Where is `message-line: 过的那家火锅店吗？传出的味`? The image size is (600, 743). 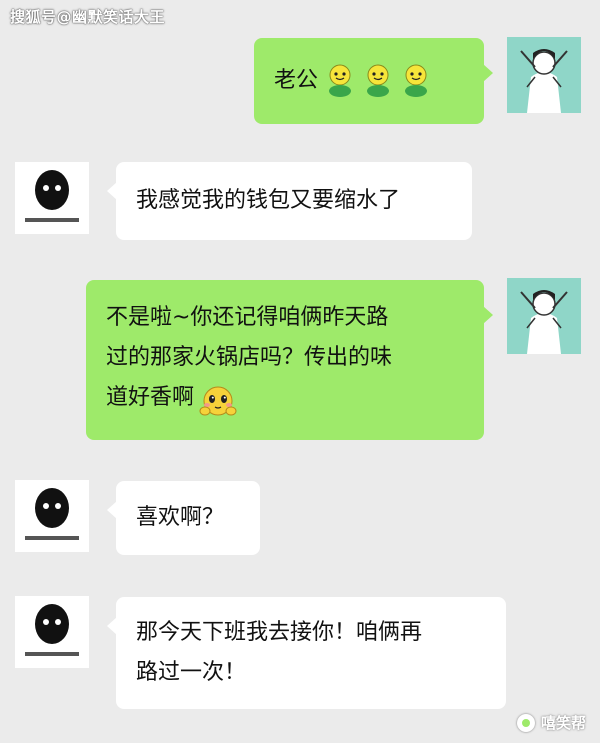 message-line: 过的那家火锅店吗？传出的味 is located at coordinates (249, 357).